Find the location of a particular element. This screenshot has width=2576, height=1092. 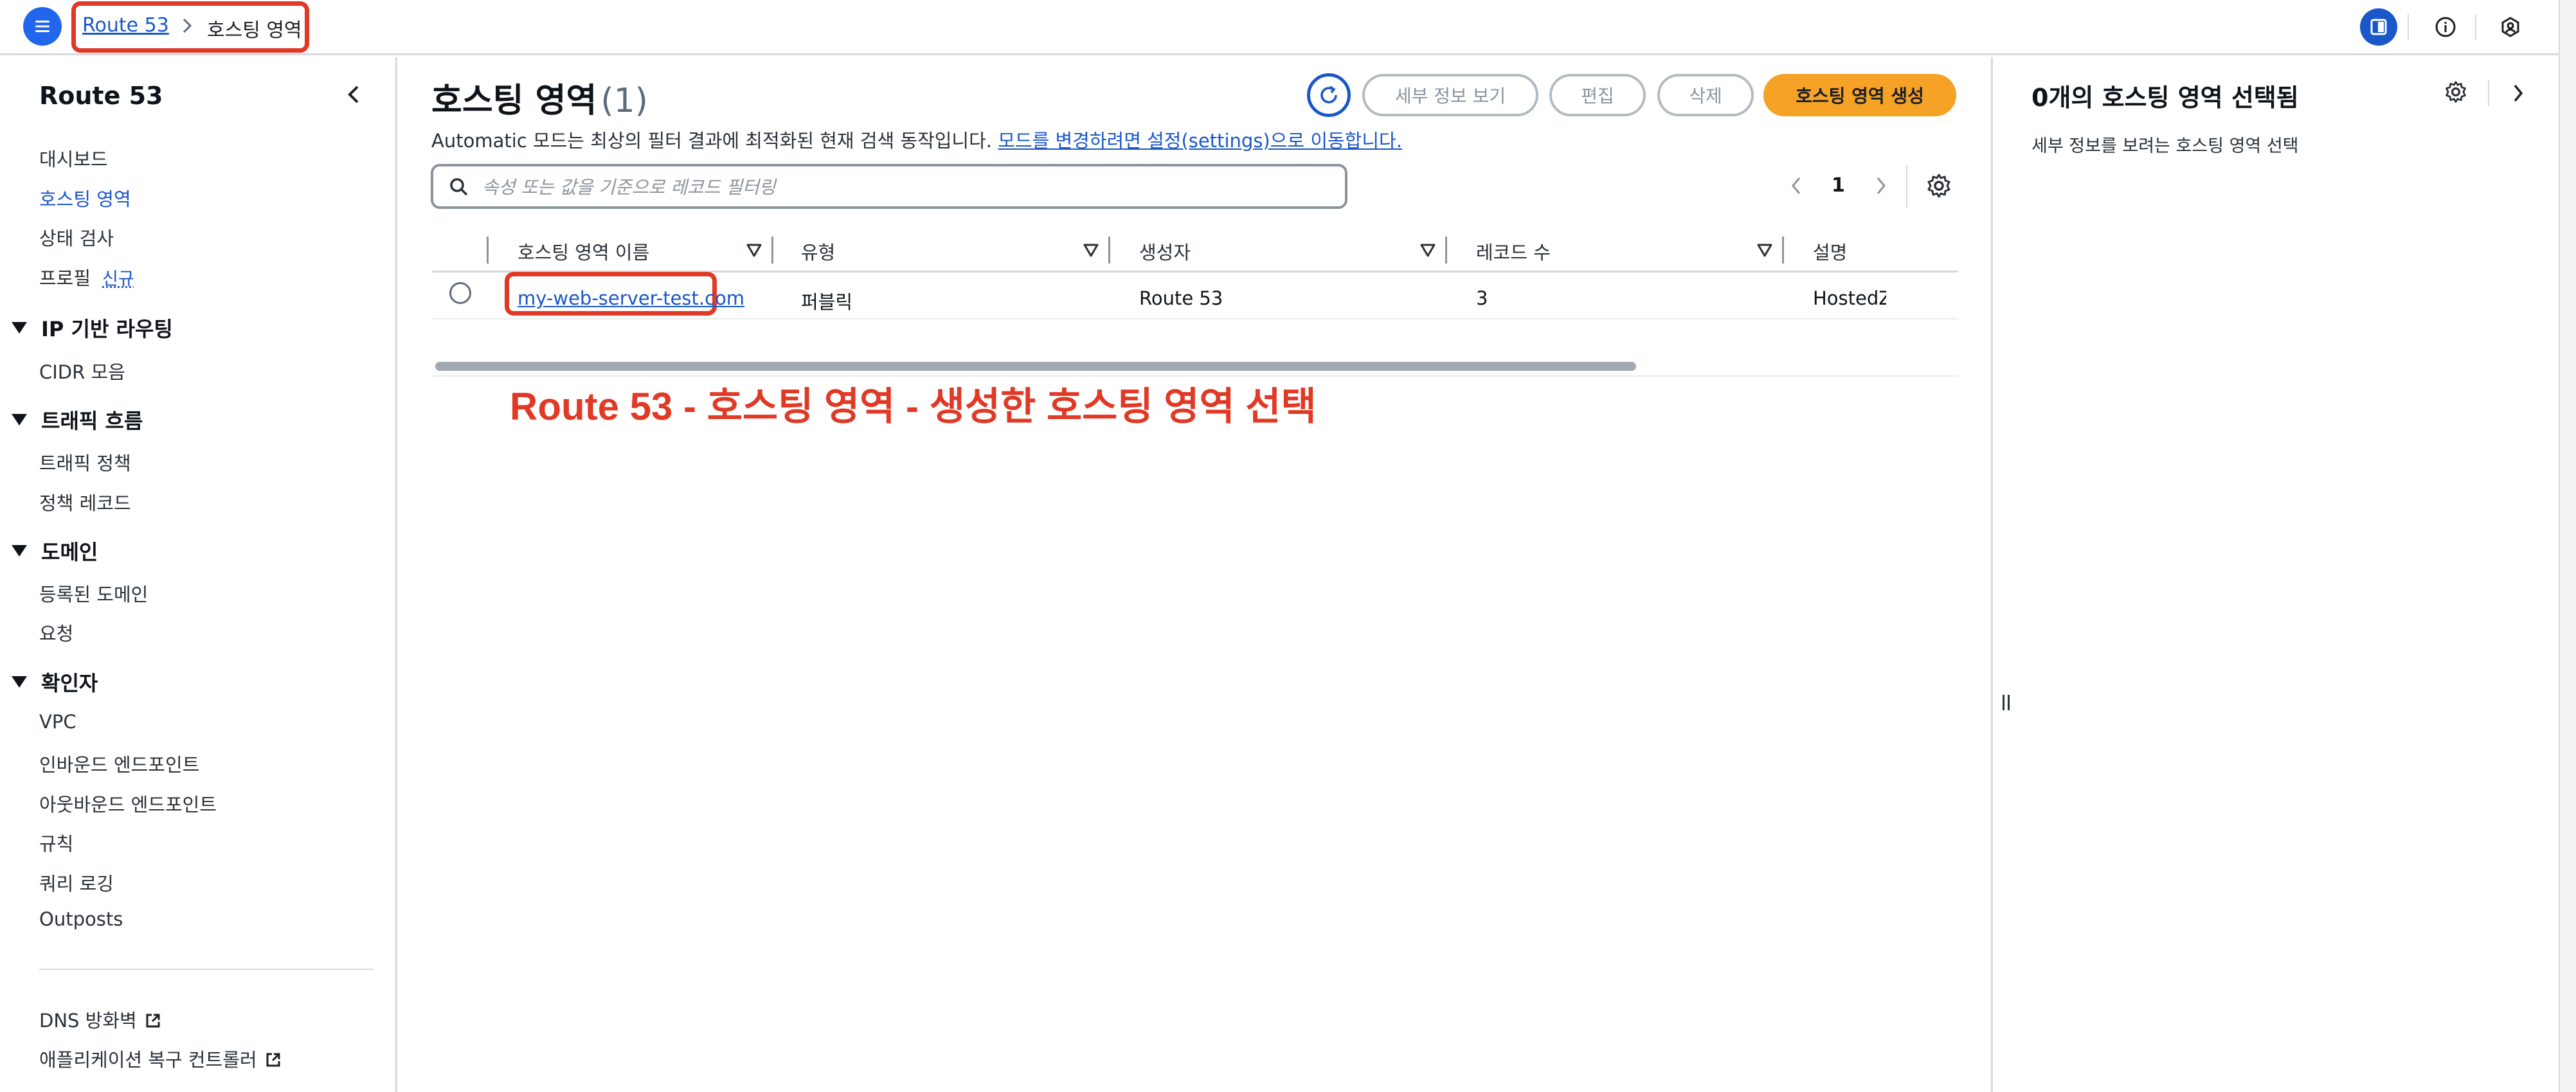

search-input is located at coordinates (900, 187).